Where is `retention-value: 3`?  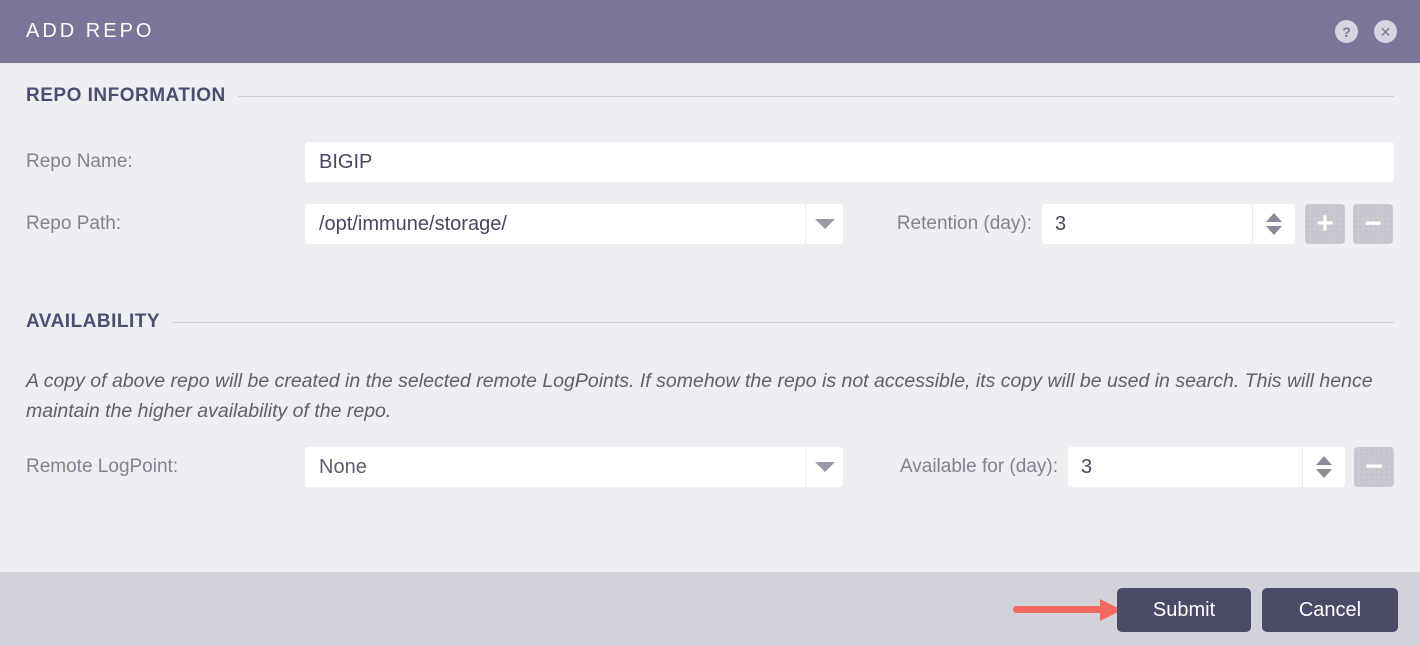 retention-value: 3 is located at coordinates (1061, 224).